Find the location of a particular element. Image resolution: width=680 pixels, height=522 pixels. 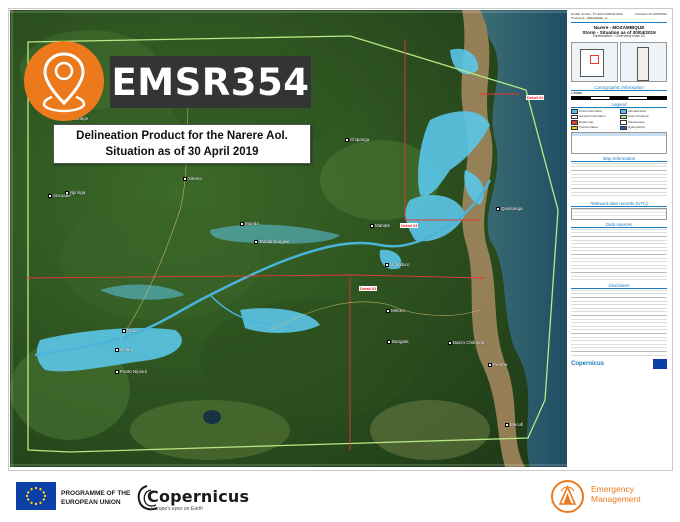

em-line-1: Emergency is located at coordinates (612, 489).